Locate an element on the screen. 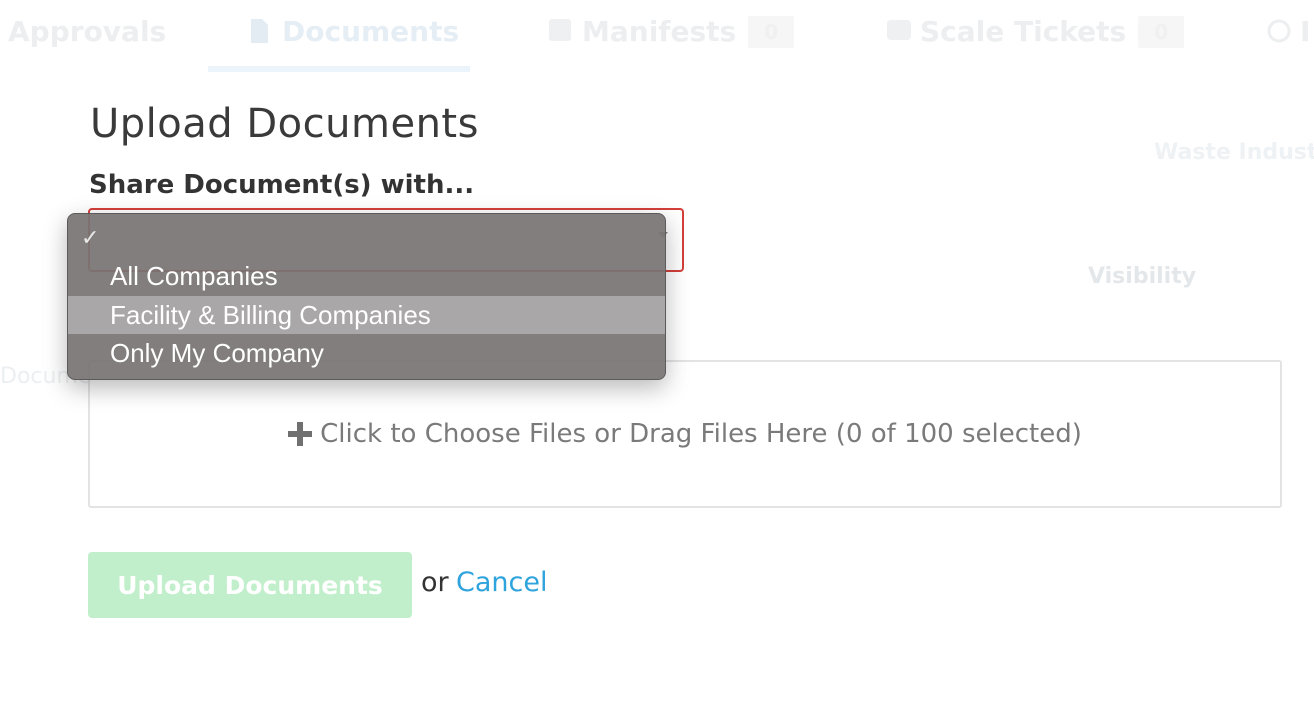 The height and width of the screenshot is (710, 1314). active-tab-underline is located at coordinates (339, 69).